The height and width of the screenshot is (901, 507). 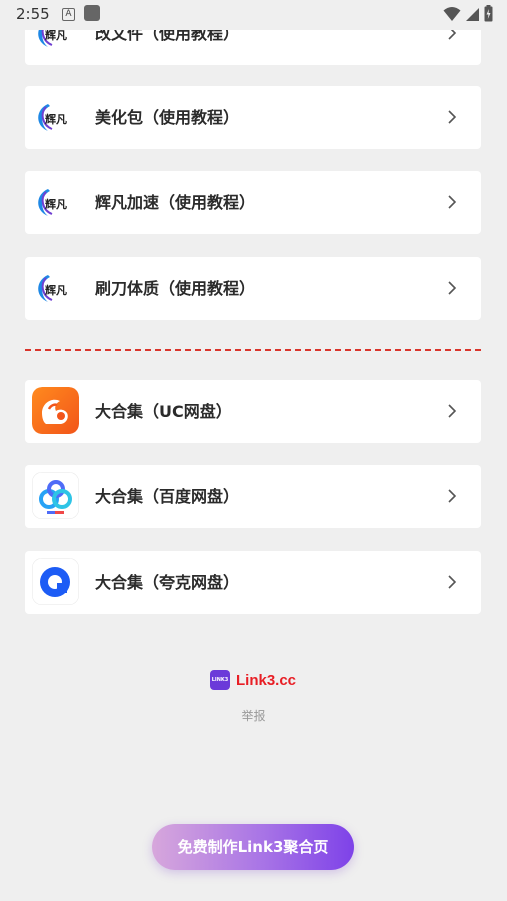 What do you see at coordinates (253, 117) in the screenshot?
I see `tutorial-card-beautify-pack: 辉凡 美化包（使用教程）` at bounding box center [253, 117].